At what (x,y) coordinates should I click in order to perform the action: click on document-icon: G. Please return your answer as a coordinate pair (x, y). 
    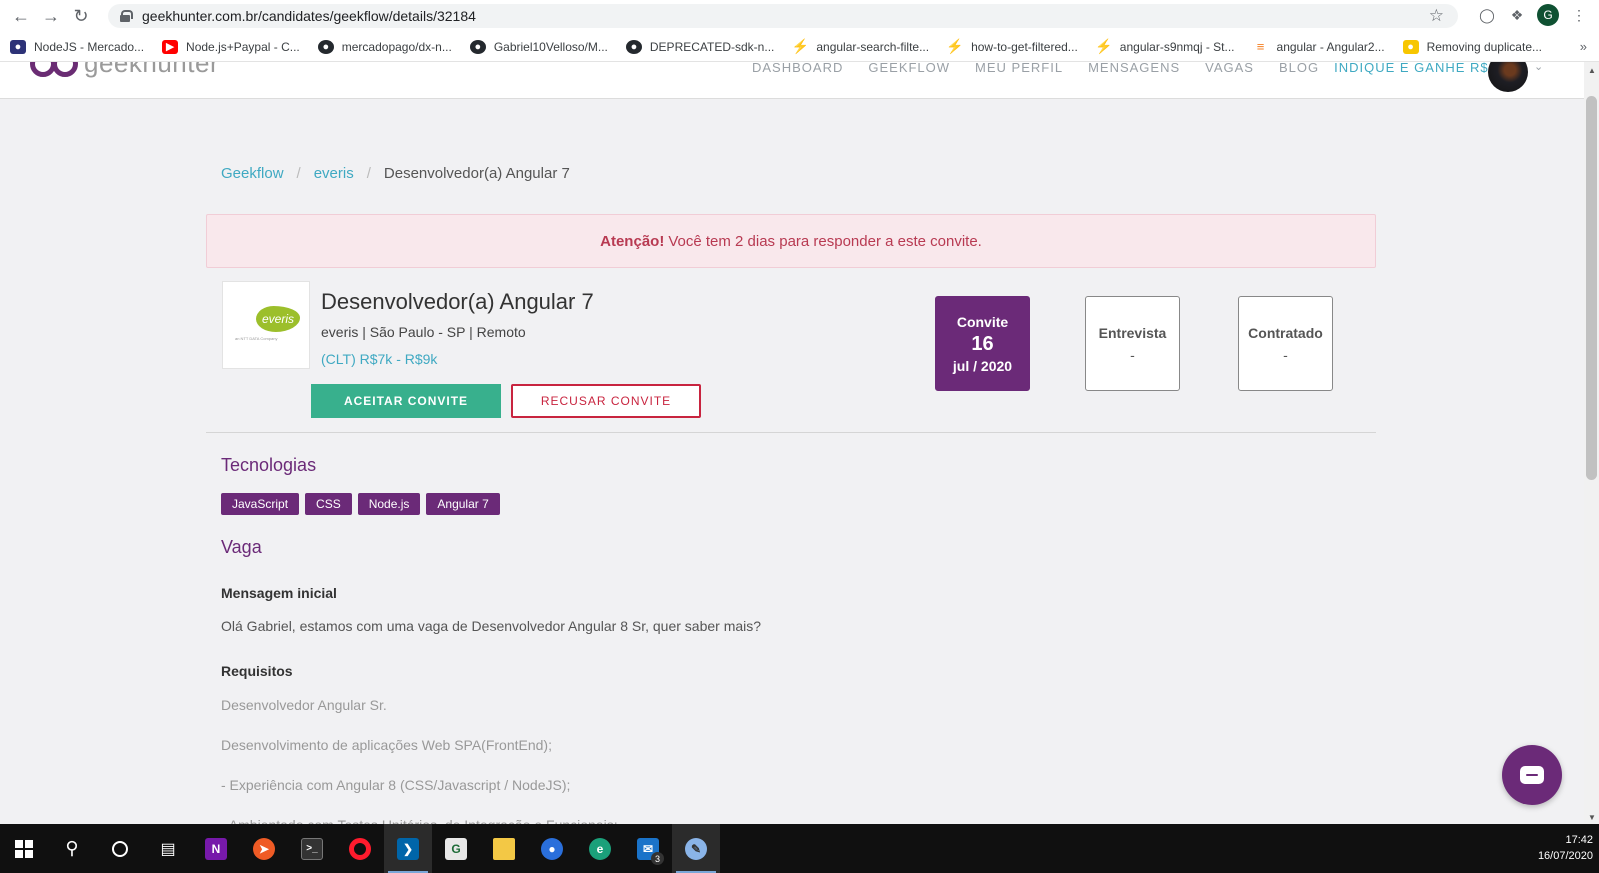
    Looking at the image, I should click on (456, 848).